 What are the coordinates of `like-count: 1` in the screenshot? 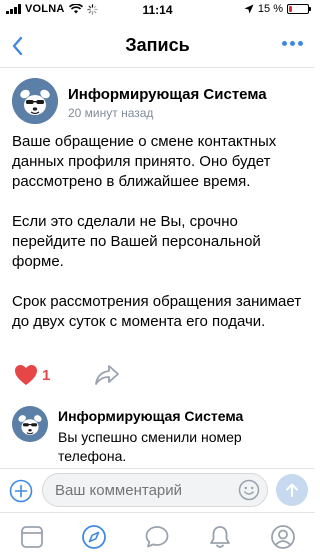 It's located at (46, 375).